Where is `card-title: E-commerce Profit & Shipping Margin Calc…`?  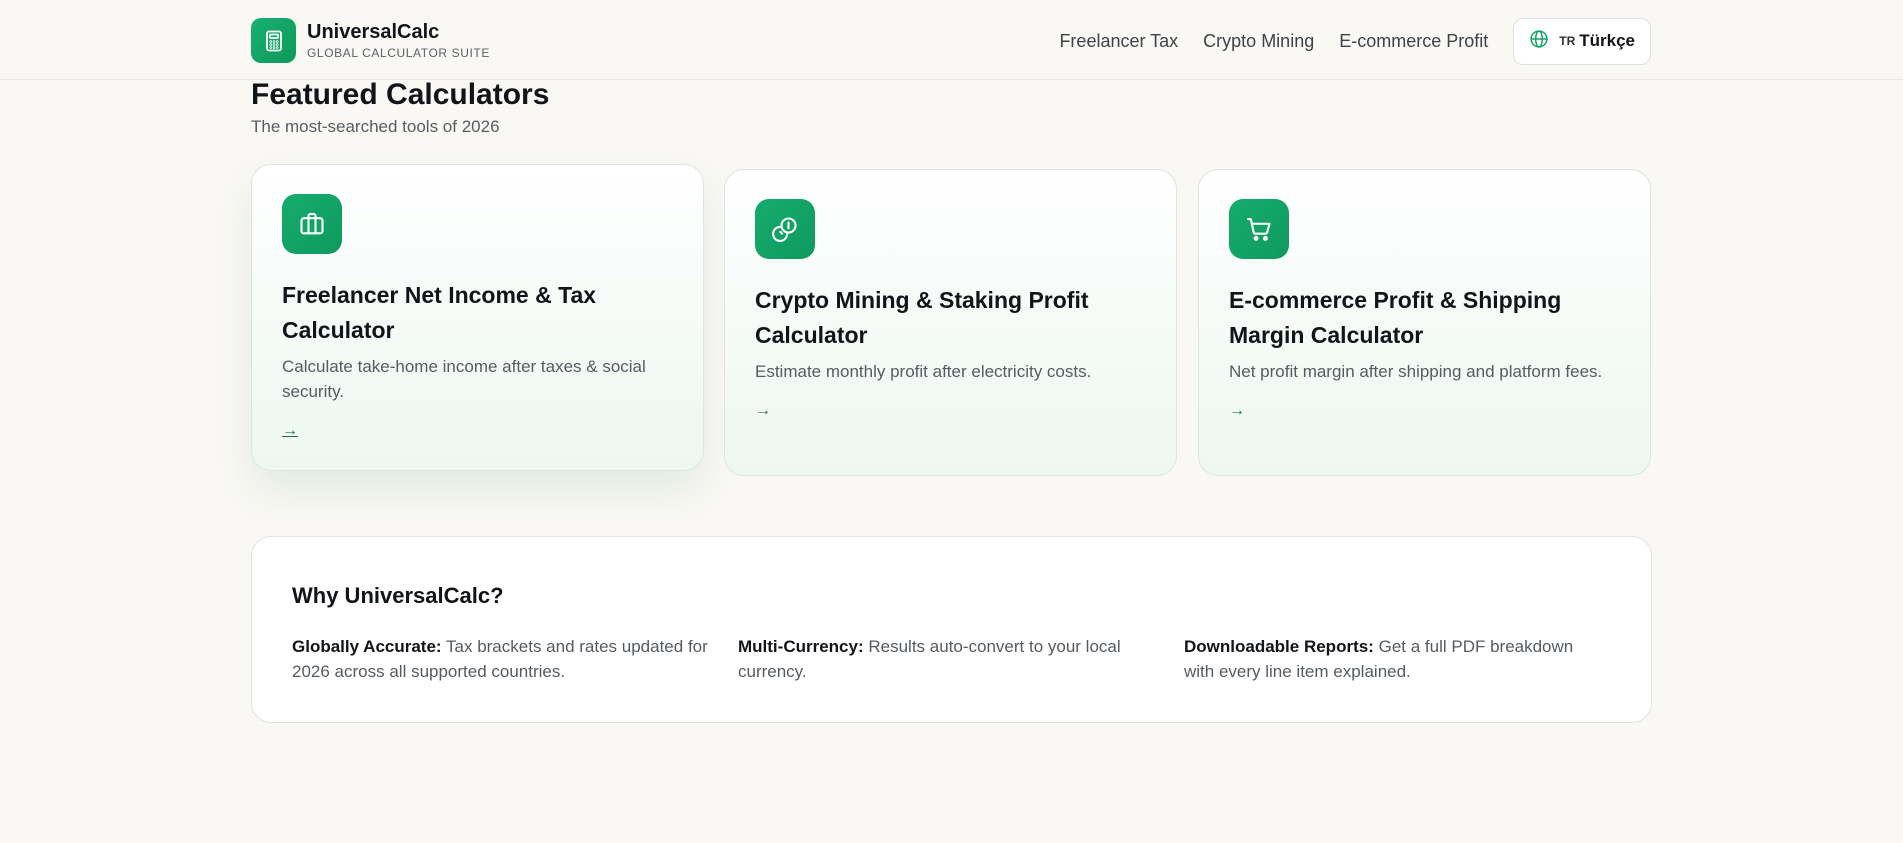 card-title: E-commerce Profit & Shipping Margin Calc… is located at coordinates (1395, 317).